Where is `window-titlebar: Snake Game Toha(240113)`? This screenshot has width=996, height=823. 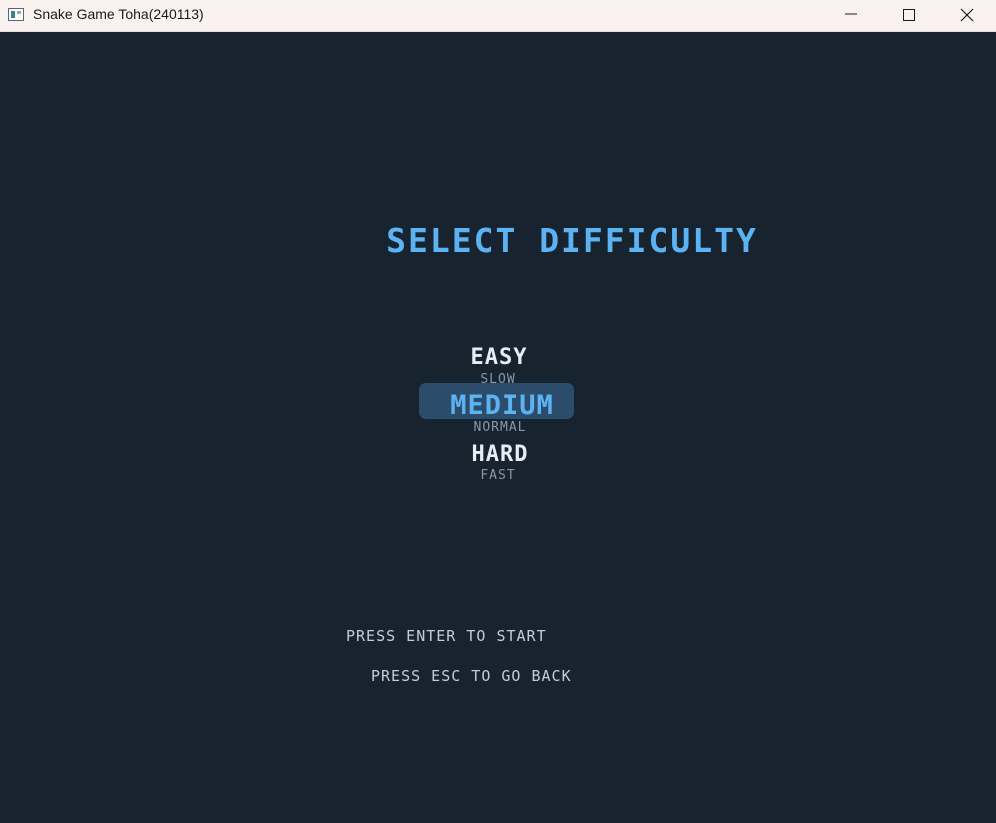 window-titlebar: Snake Game Toha(240113) is located at coordinates (498, 16).